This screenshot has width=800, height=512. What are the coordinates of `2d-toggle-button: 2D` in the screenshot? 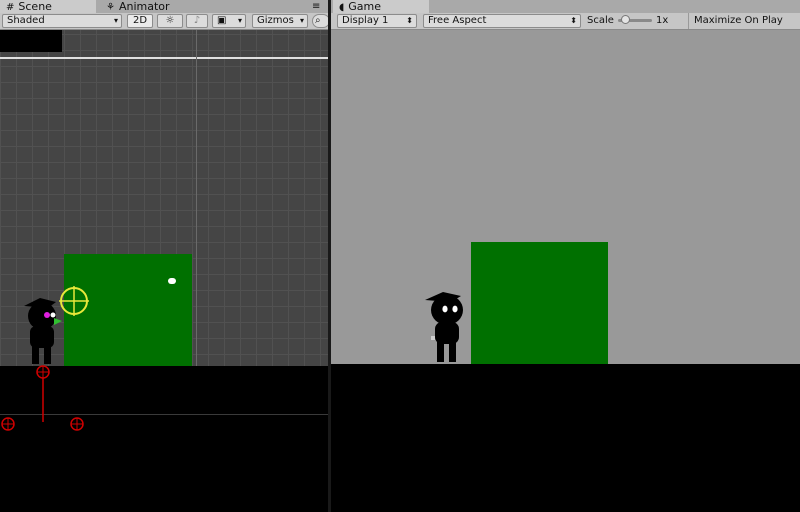 It's located at (140, 21).